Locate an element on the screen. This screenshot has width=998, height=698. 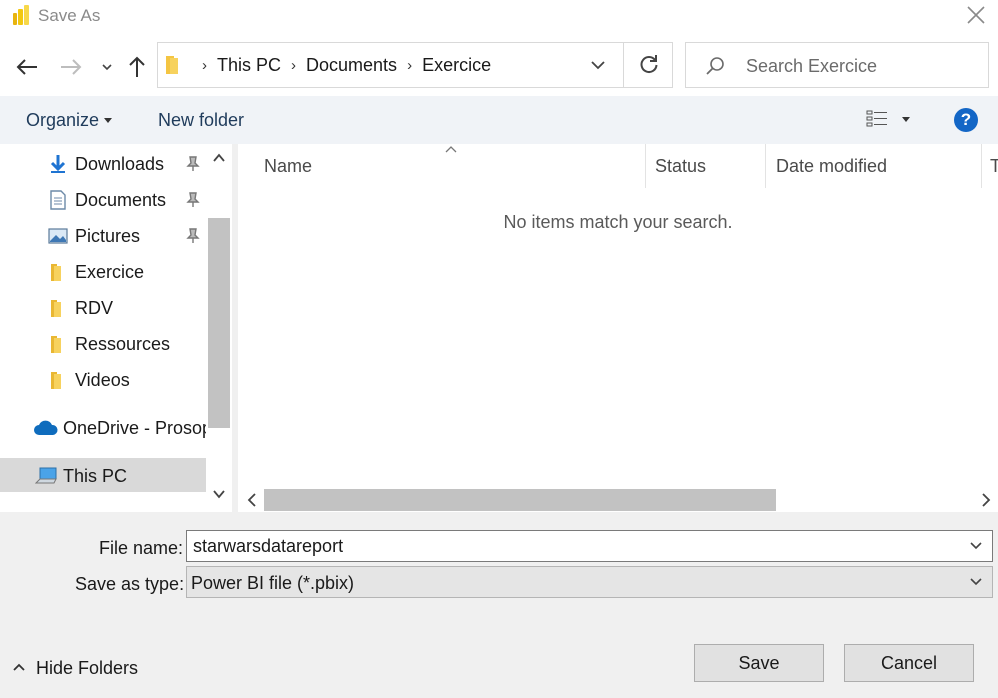
sidebar-item-downloads: Downloads is located at coordinates (103, 163).